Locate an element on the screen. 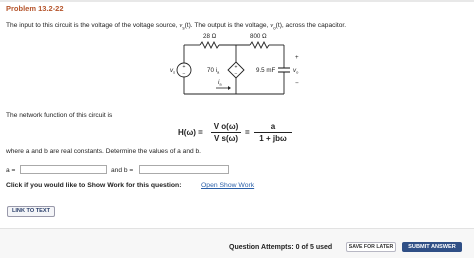 Image resolution: width=474 pixels, height=258 pixels. network-function-formula: H(ω) = V o(ω) V s(ω) = a 1 + jbω is located at coordinates (243, 134).